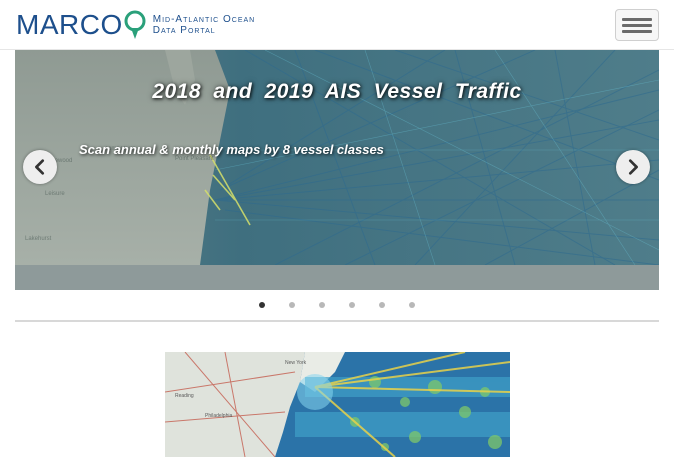 Image resolution: width=674 pixels, height=457 pixels. Describe the element at coordinates (337, 305) in the screenshot. I see `carousel-indicators` at that location.